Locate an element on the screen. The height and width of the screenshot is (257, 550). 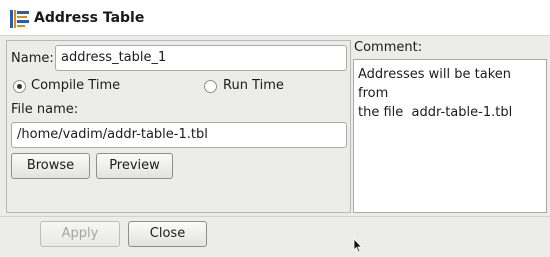
radio-selected-dot is located at coordinates (19, 86).